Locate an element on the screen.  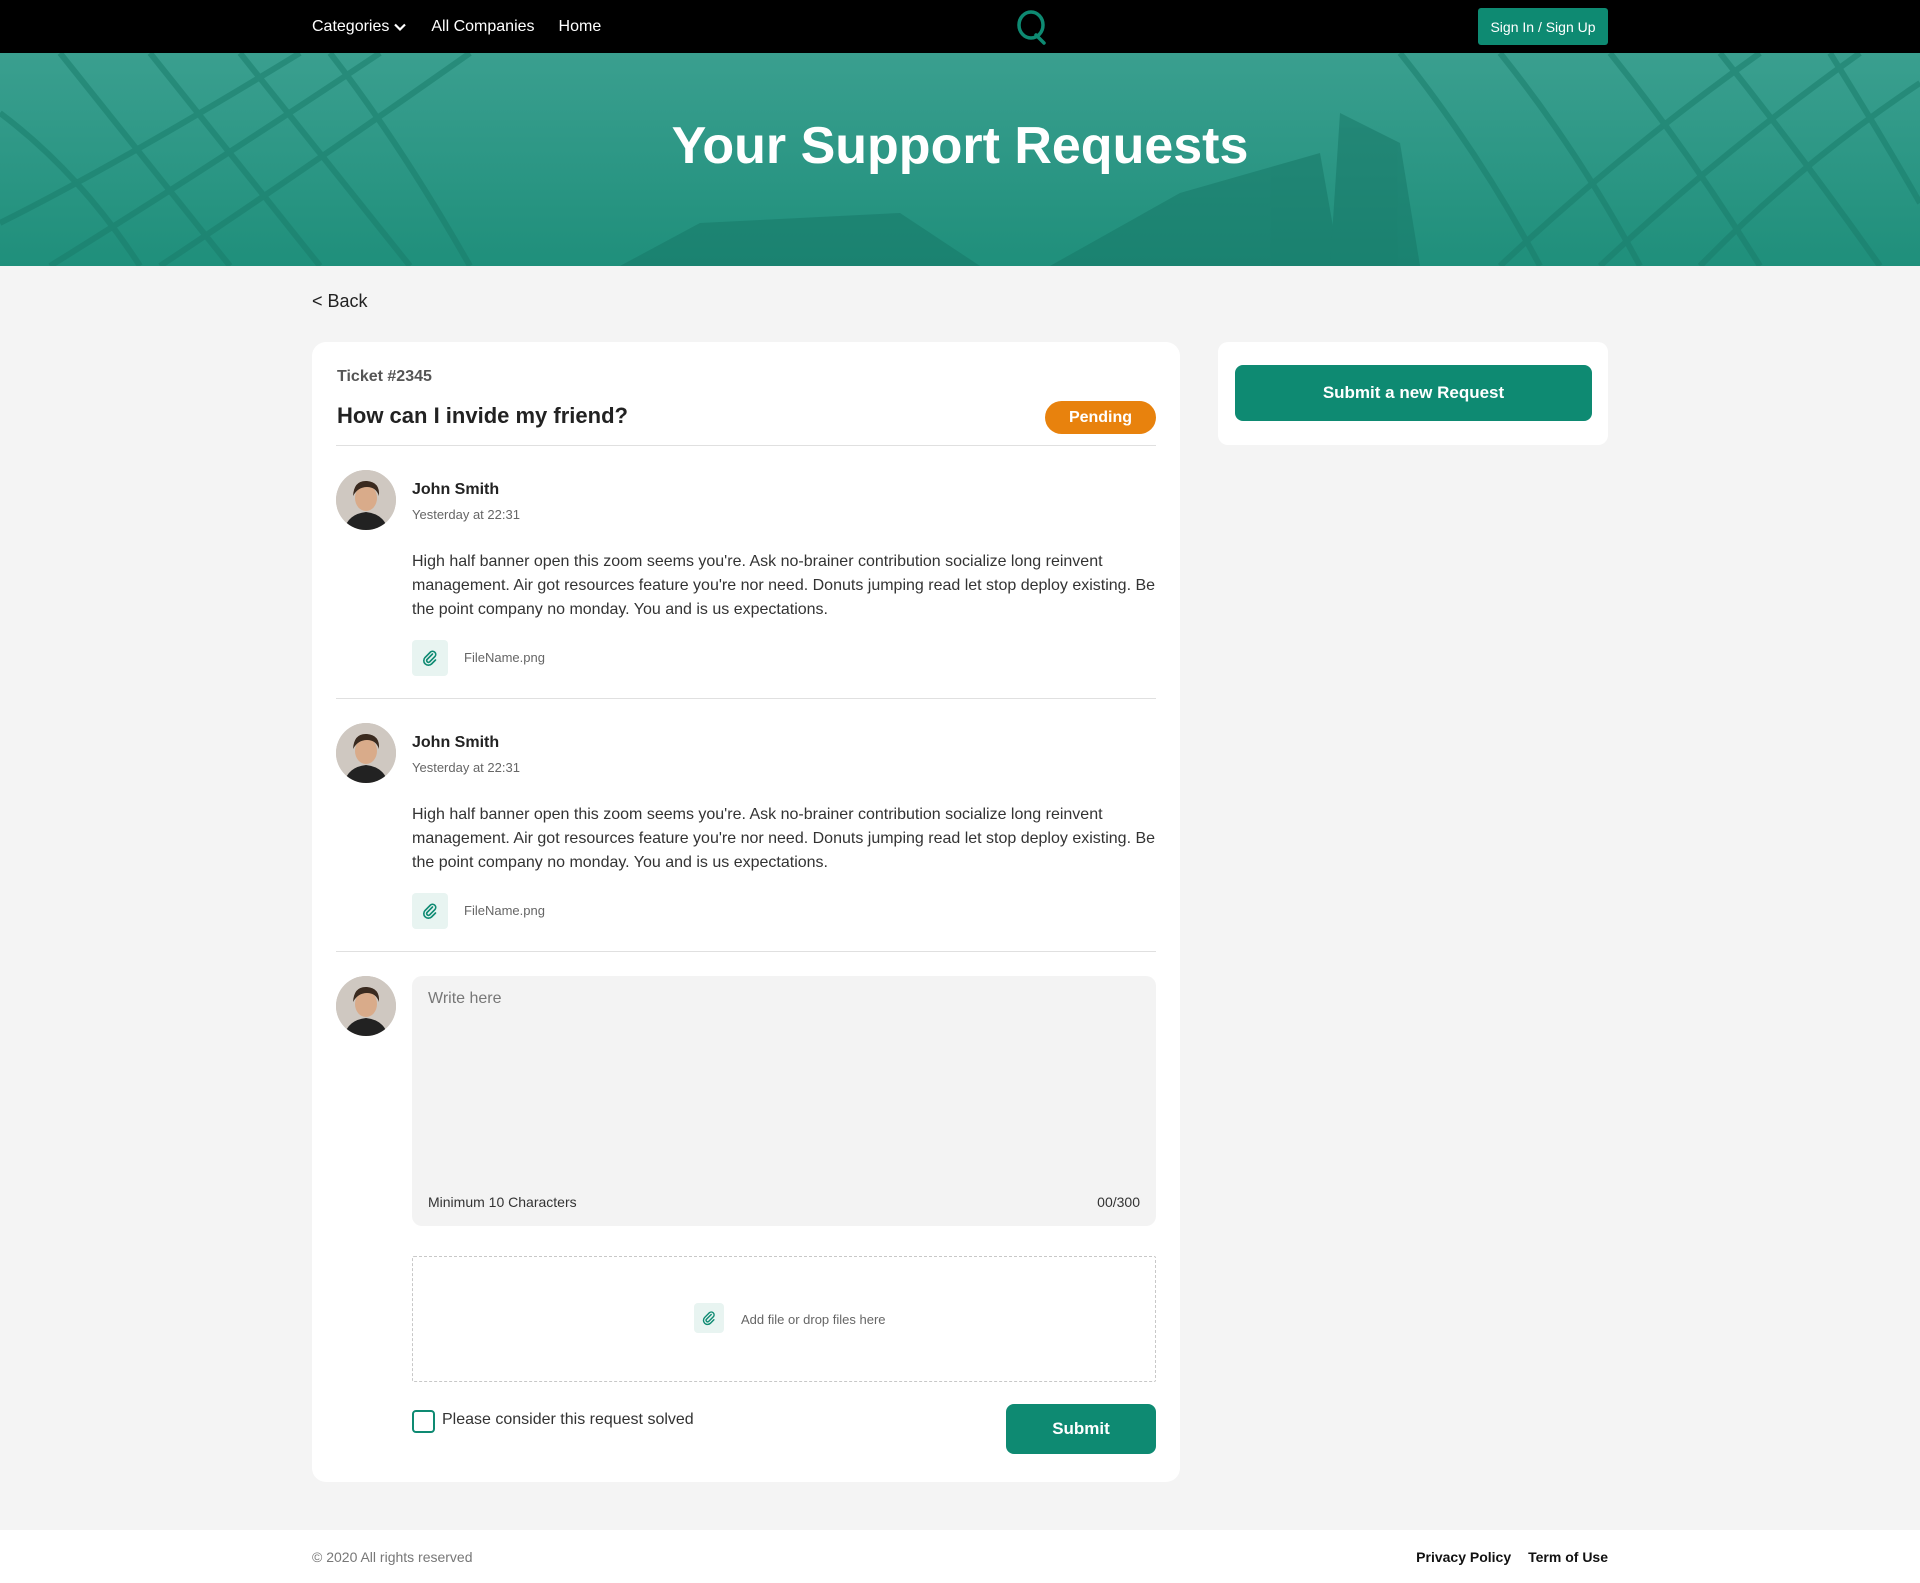
submit-new-request-button: Submit a new Request is located at coordinates (1413, 393).